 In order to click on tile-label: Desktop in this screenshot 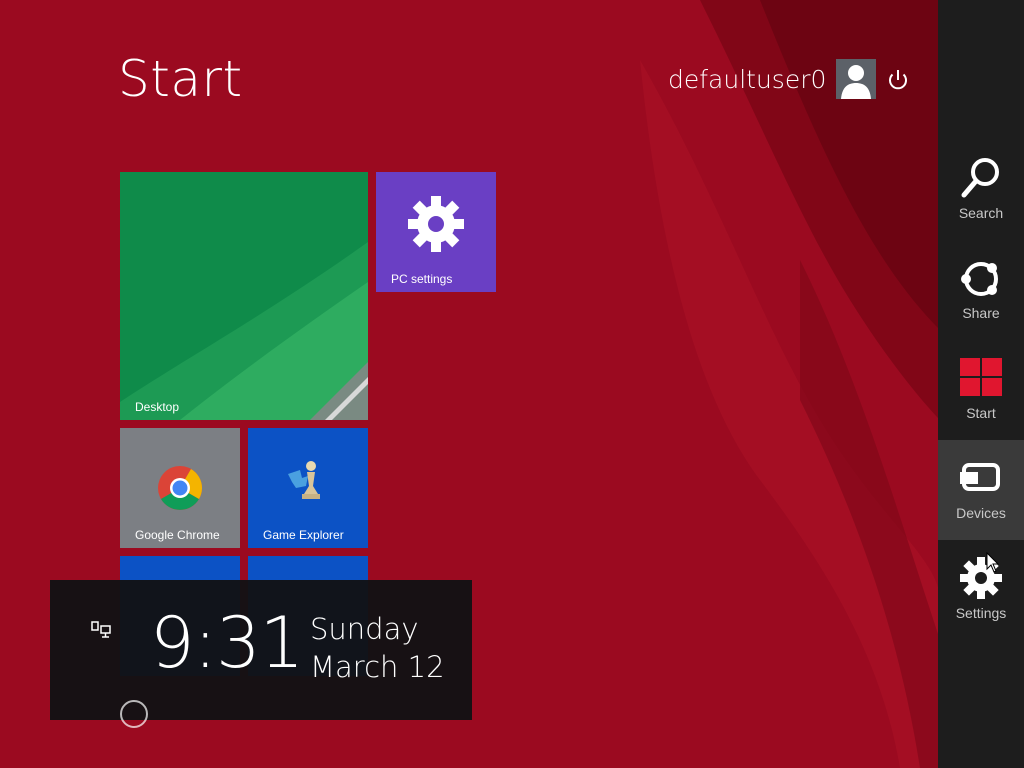, I will do `click(157, 407)`.